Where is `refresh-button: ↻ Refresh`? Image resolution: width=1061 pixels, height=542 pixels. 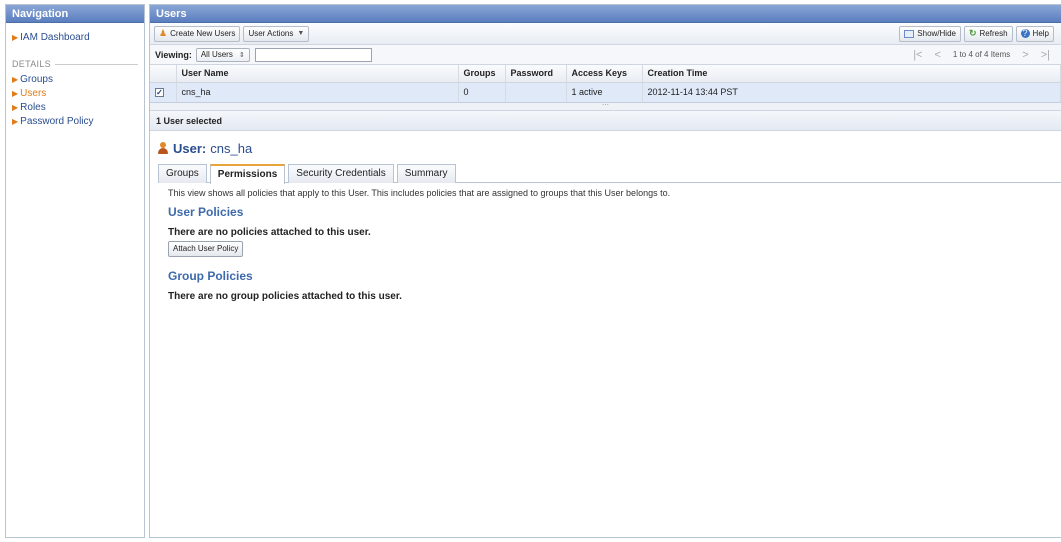
refresh-button: ↻ Refresh is located at coordinates (988, 33).